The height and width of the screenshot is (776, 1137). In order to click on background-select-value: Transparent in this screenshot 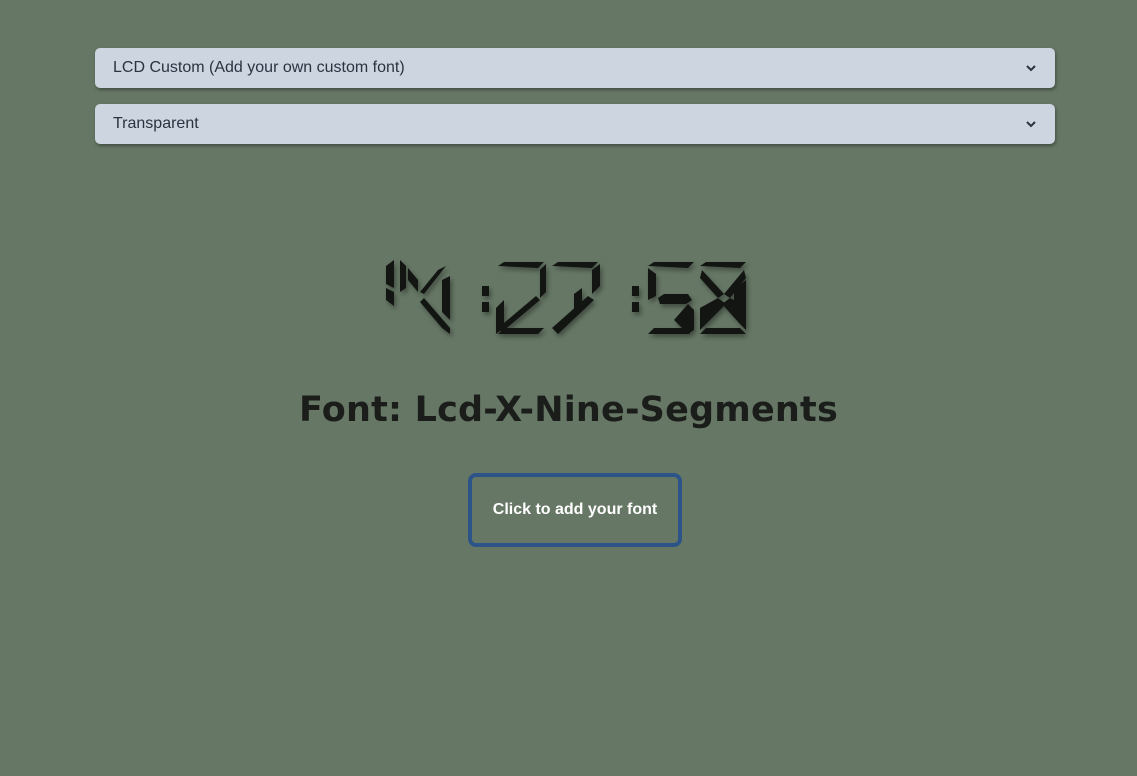, I will do `click(156, 123)`.